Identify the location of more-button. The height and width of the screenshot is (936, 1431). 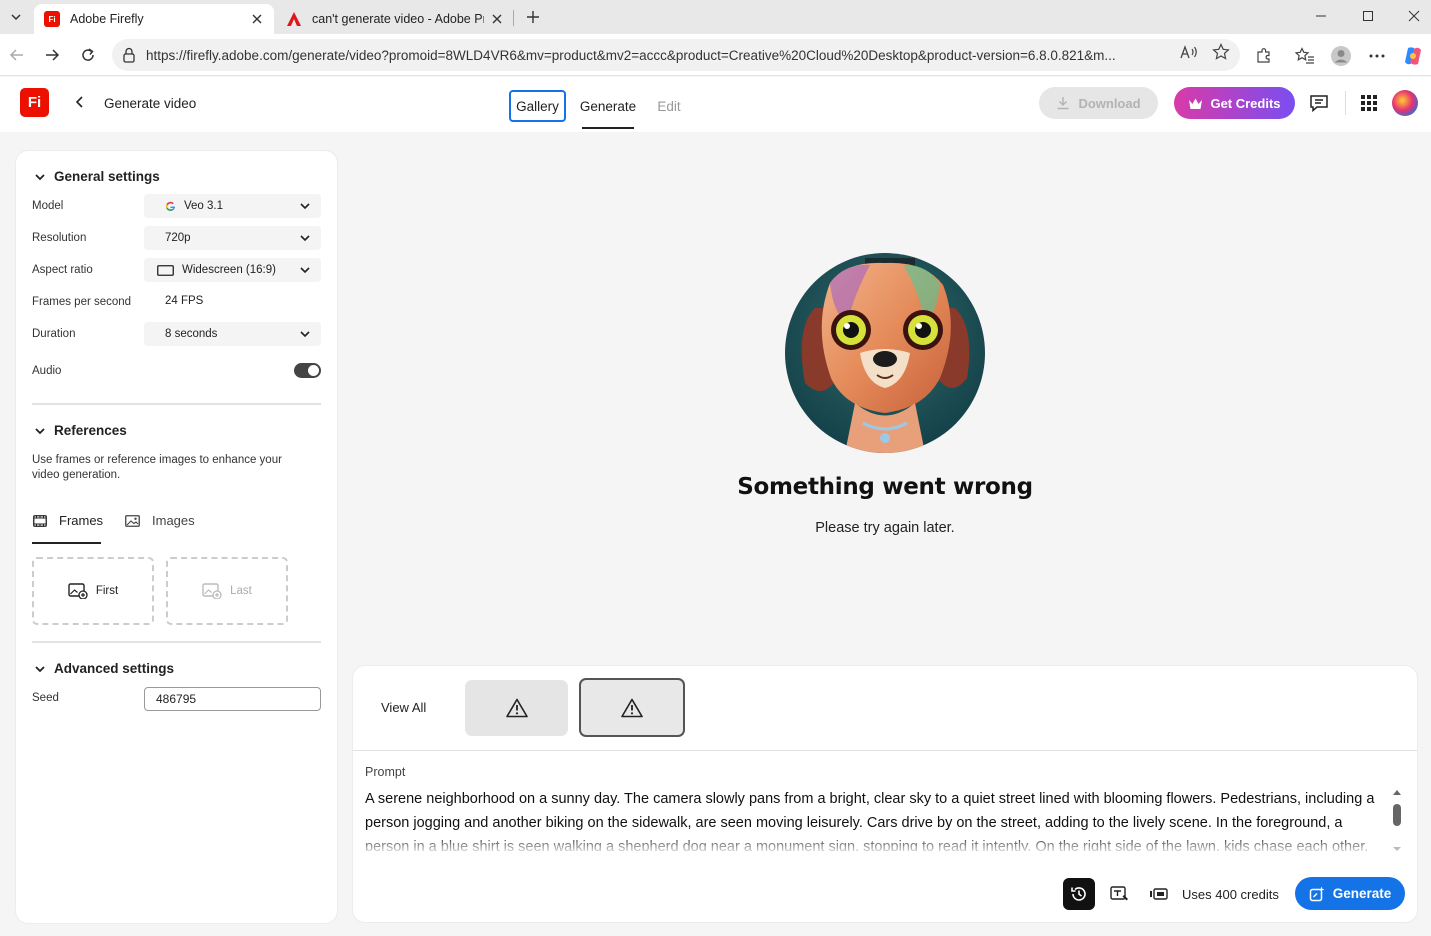
(1377, 56).